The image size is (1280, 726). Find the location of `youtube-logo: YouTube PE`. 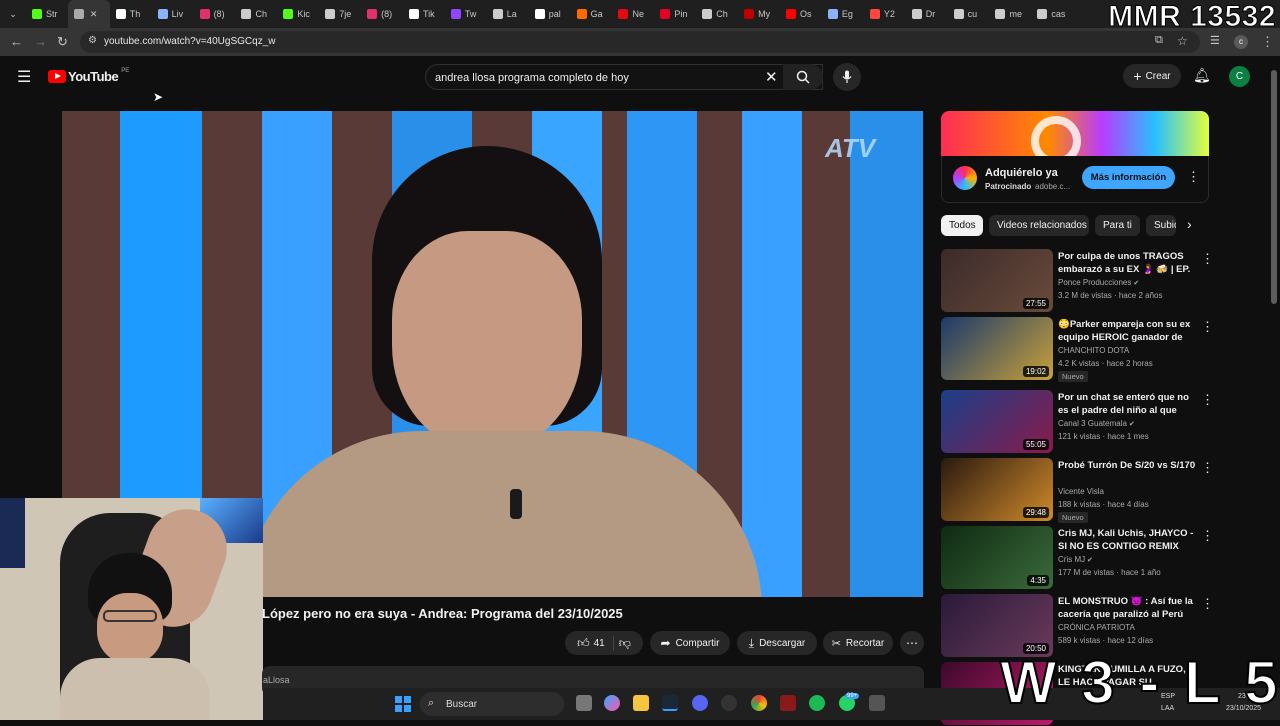

youtube-logo: YouTube PE is located at coordinates (88, 76).